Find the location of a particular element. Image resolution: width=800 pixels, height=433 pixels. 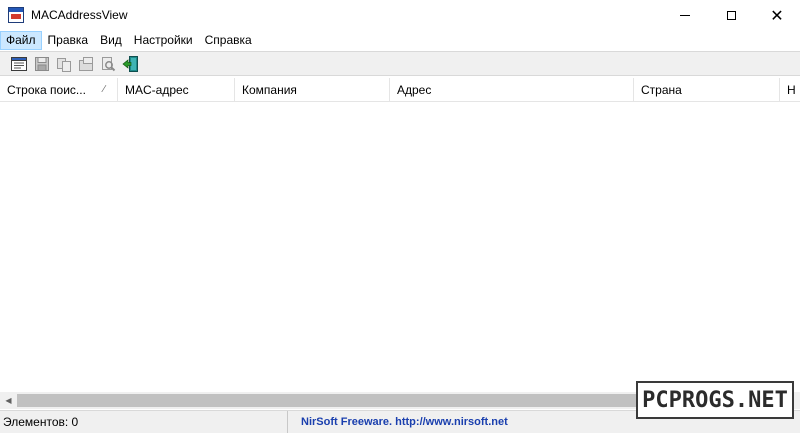

menu-file: Файл is located at coordinates (21, 40).